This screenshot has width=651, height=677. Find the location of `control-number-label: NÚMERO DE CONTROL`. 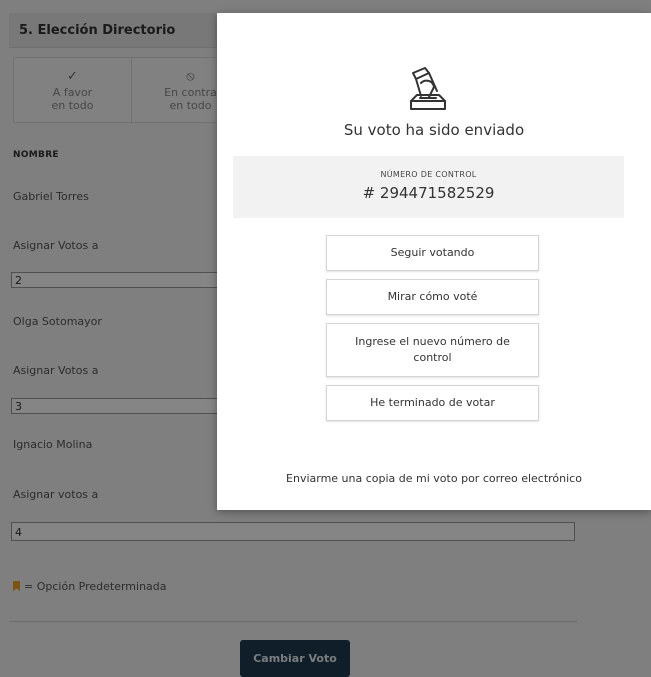

control-number-label: NÚMERO DE CONTROL is located at coordinates (428, 174).